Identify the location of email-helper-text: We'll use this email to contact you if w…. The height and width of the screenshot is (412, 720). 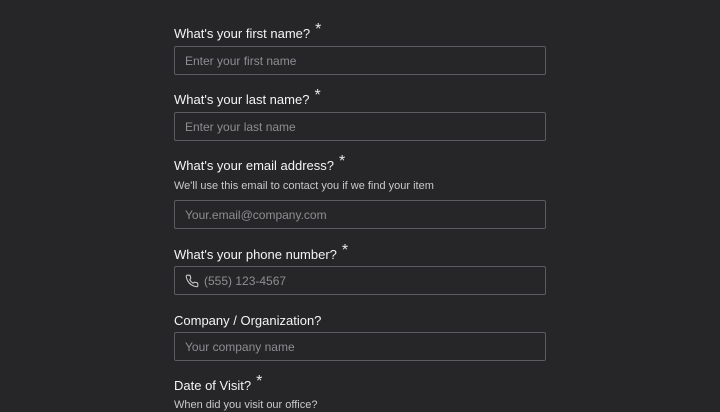
(304, 186).